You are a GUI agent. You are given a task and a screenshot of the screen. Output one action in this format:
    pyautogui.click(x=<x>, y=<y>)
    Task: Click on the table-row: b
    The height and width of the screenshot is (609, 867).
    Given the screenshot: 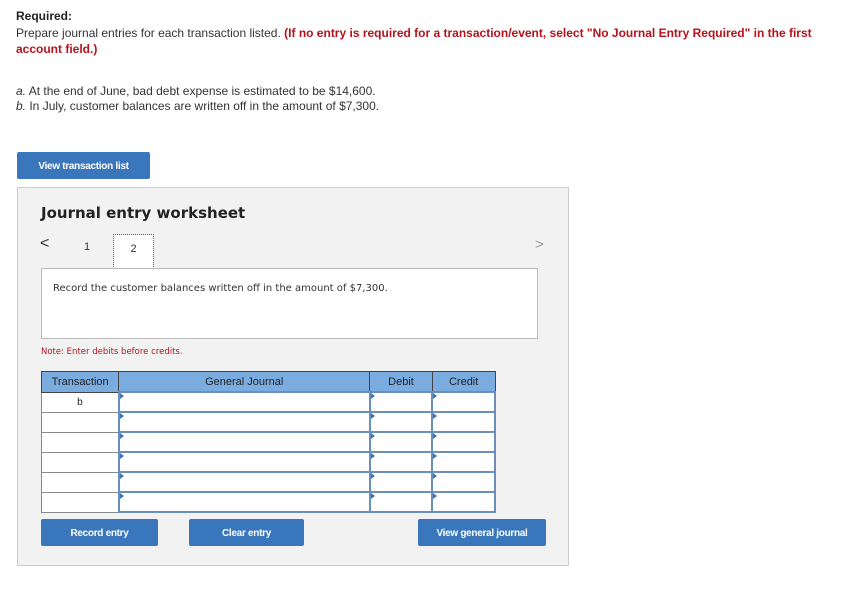 What is the action you would take?
    pyautogui.click(x=268, y=402)
    